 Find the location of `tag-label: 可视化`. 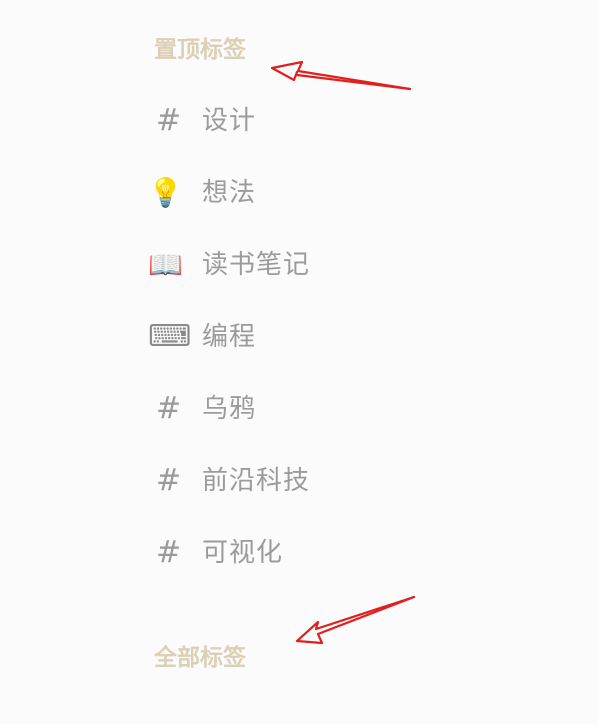

tag-label: 可视化 is located at coordinates (243, 553).